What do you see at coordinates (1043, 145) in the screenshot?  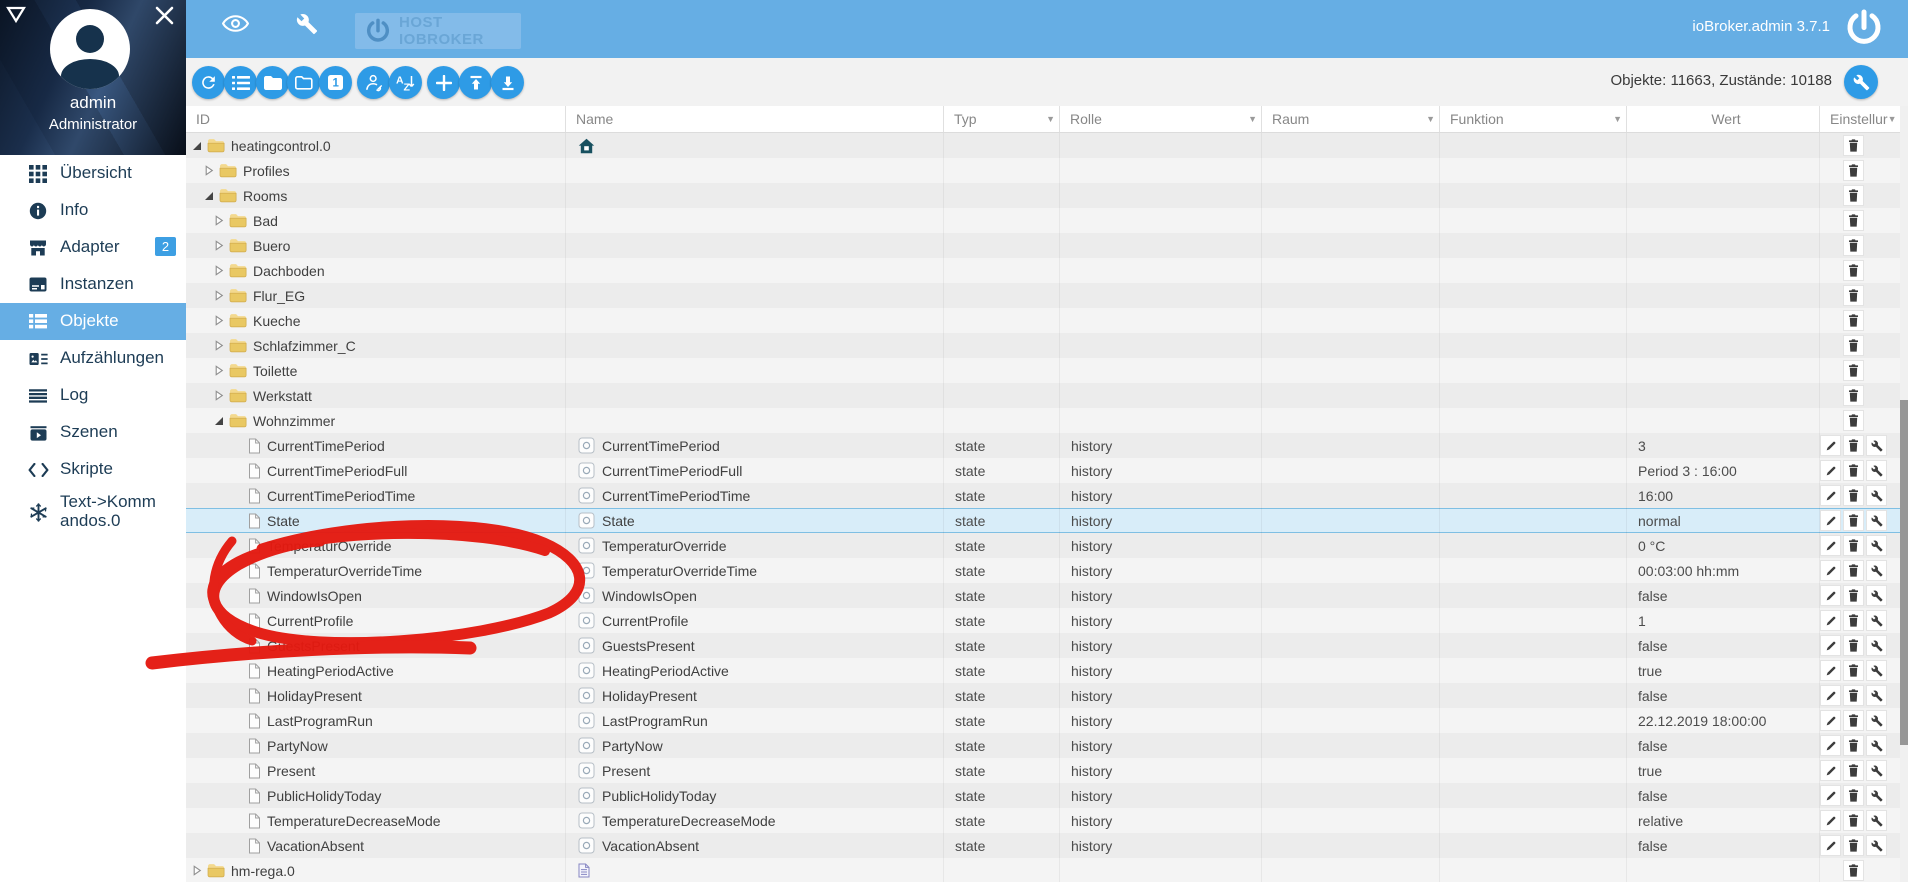 I see `table-row-heatingcontrol-0: heatingcontrol.0` at bounding box center [1043, 145].